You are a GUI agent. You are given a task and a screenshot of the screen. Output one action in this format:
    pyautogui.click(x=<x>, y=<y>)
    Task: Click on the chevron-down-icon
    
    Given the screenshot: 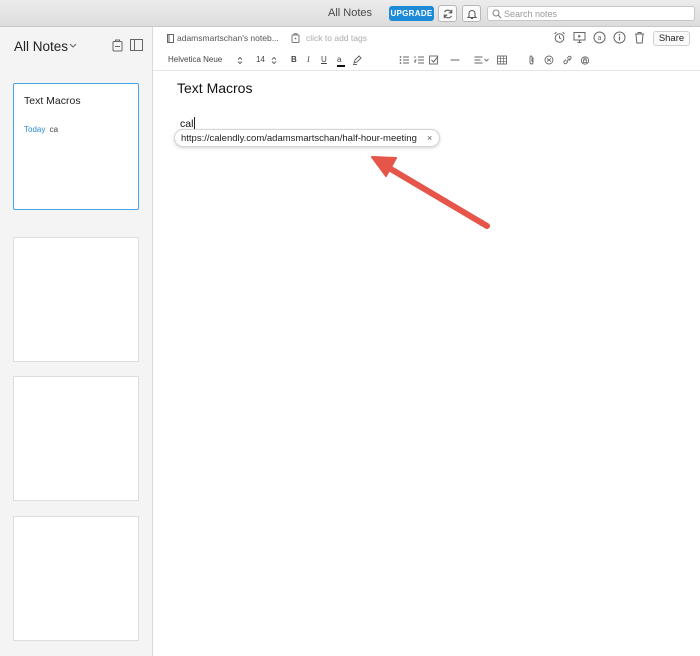 What is the action you would take?
    pyautogui.click(x=73, y=46)
    